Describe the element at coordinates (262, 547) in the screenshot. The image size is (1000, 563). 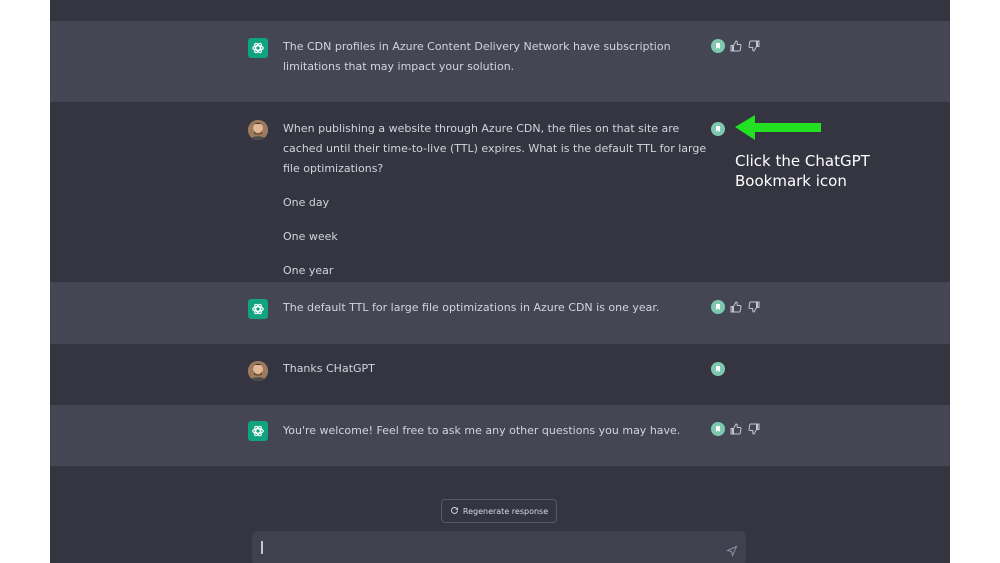
I see `text-cursor` at that location.